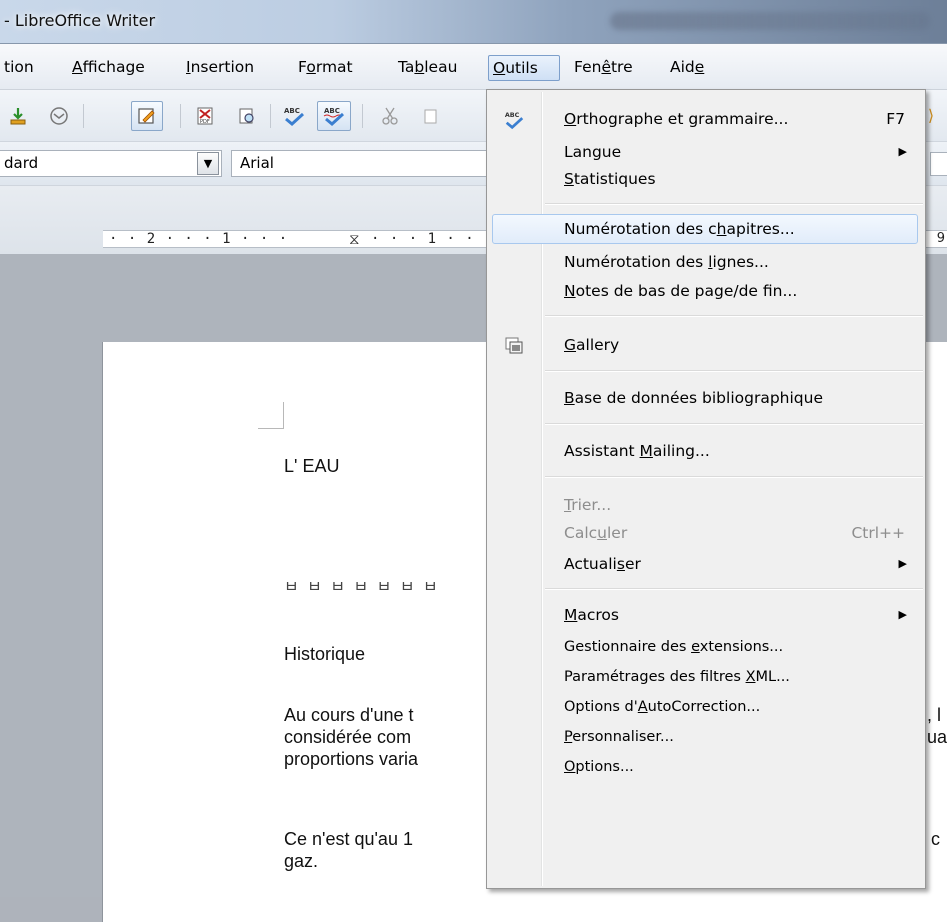 This screenshot has height=922, width=947. Describe the element at coordinates (706, 345) in the screenshot. I see `menu-item-gallery: Gallery` at that location.